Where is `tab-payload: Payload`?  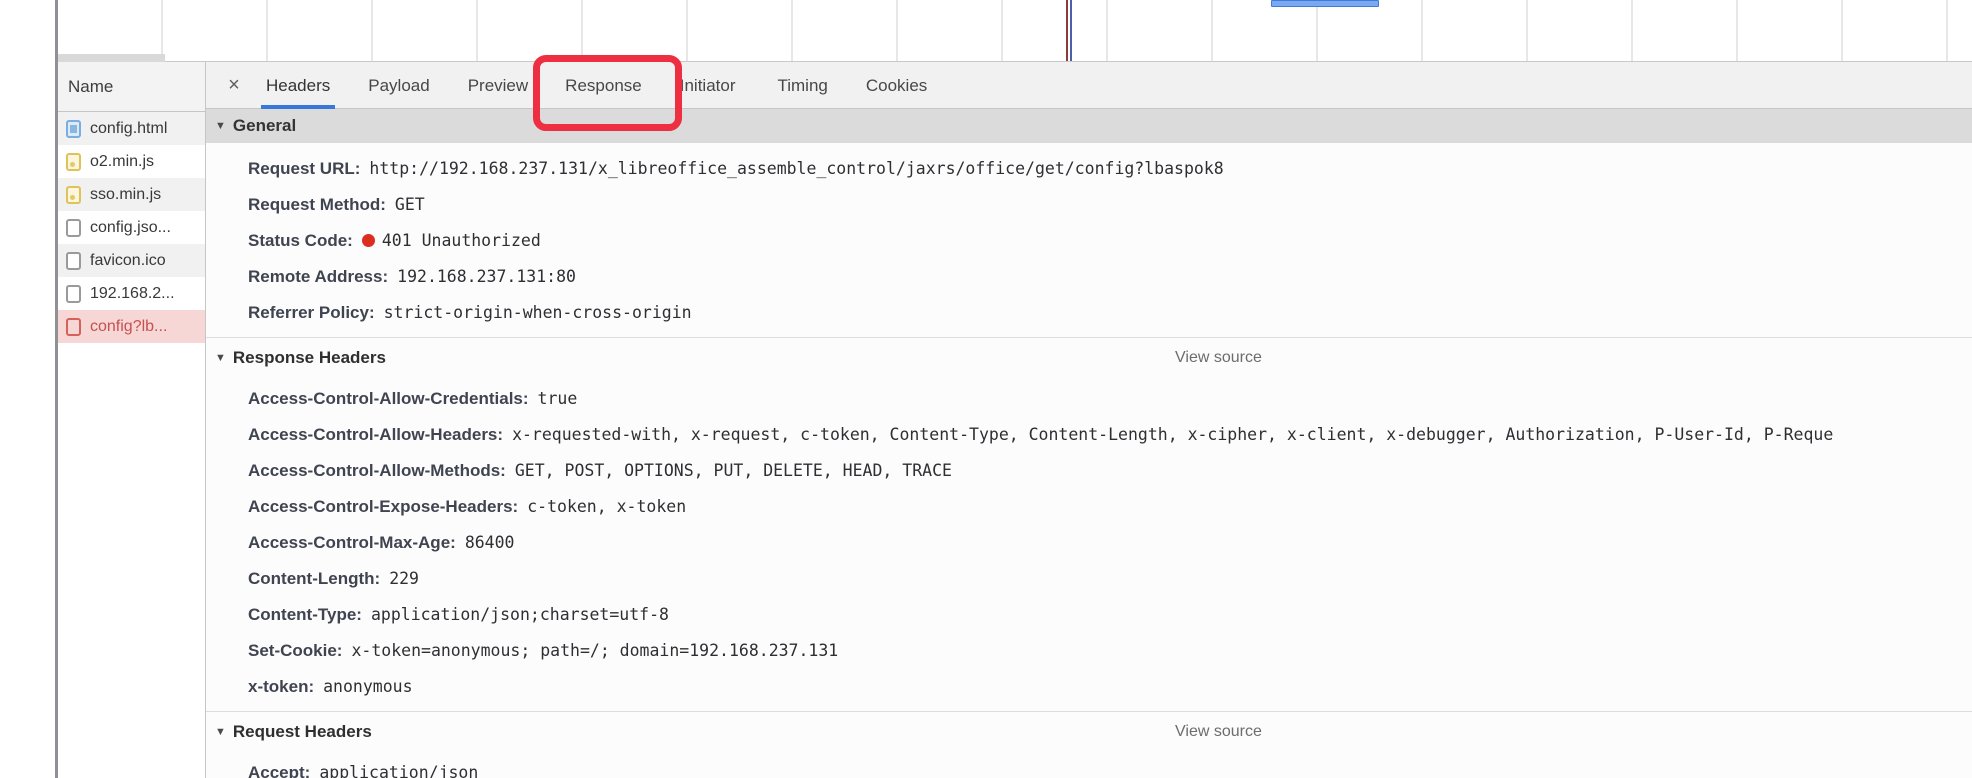 tab-payload: Payload is located at coordinates (398, 85).